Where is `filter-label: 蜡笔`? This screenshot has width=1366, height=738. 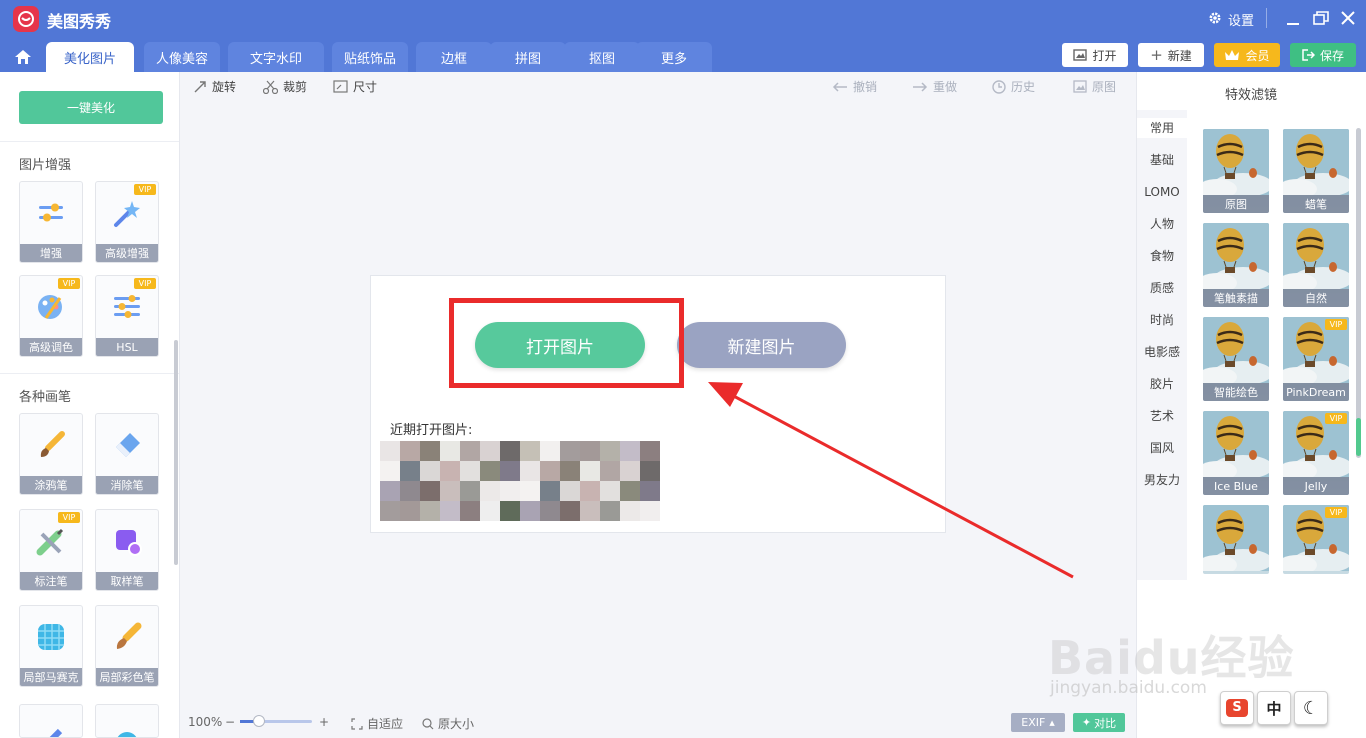 filter-label: 蜡笔 is located at coordinates (1316, 204).